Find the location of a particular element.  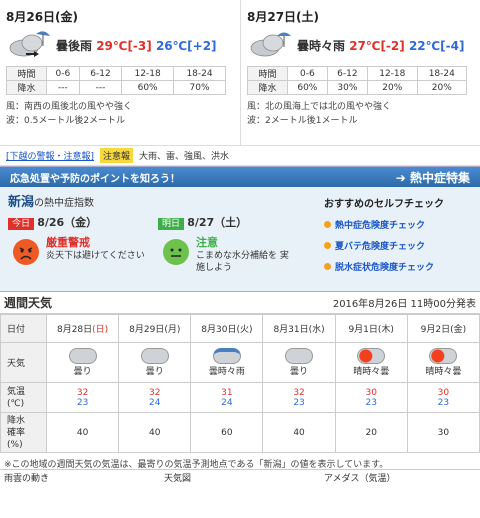

pop-cell: 30 is located at coordinates (443, 432).